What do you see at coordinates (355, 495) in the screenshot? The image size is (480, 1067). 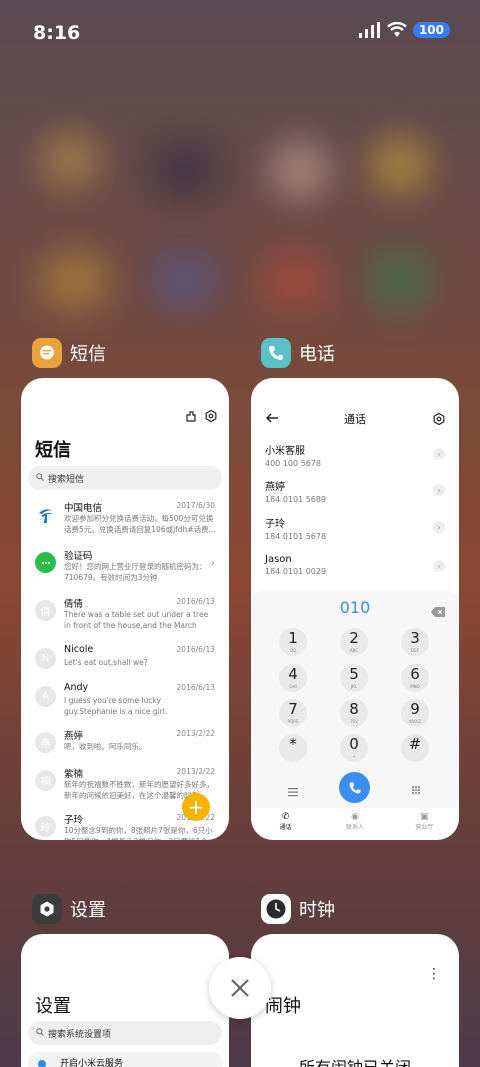 I see `contact-item: 燕婷 184 0101 5689 ›` at bounding box center [355, 495].